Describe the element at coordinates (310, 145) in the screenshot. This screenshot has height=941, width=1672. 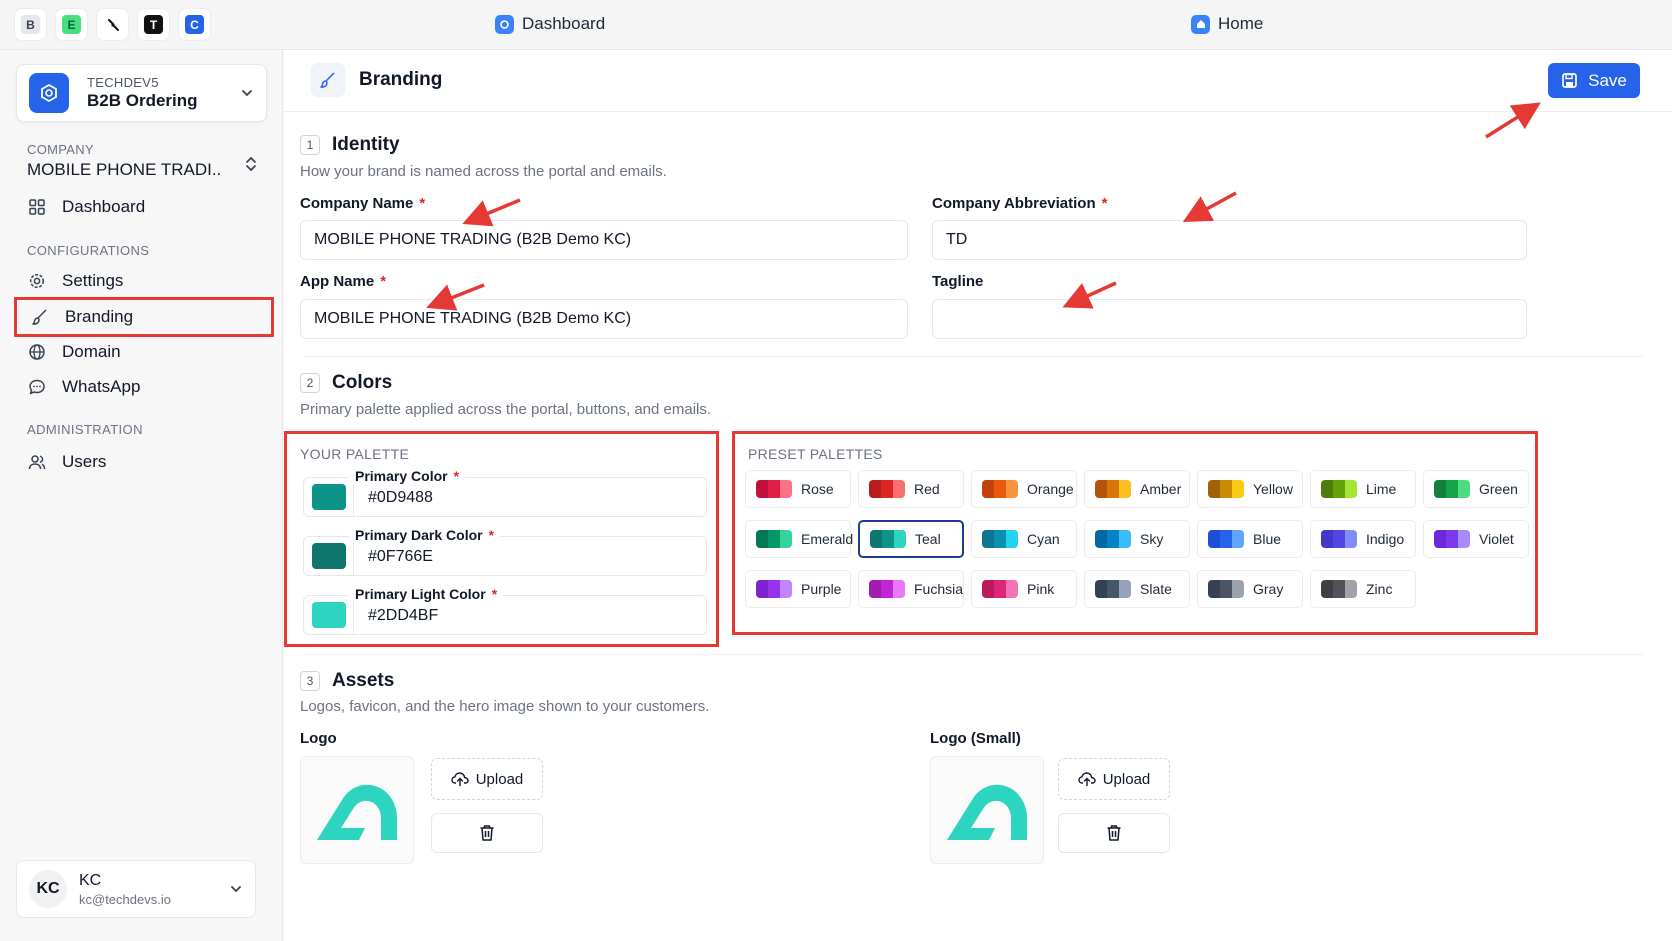
I see `section-number-identity: 1` at that location.